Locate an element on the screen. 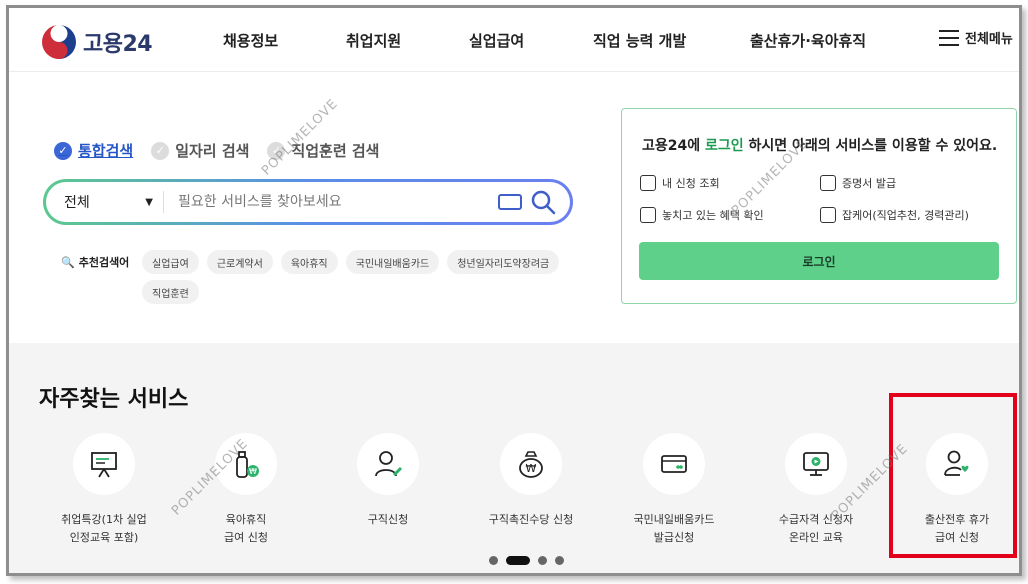  keyword-chip: 청년일자리도약장려금 is located at coordinates (503, 262).